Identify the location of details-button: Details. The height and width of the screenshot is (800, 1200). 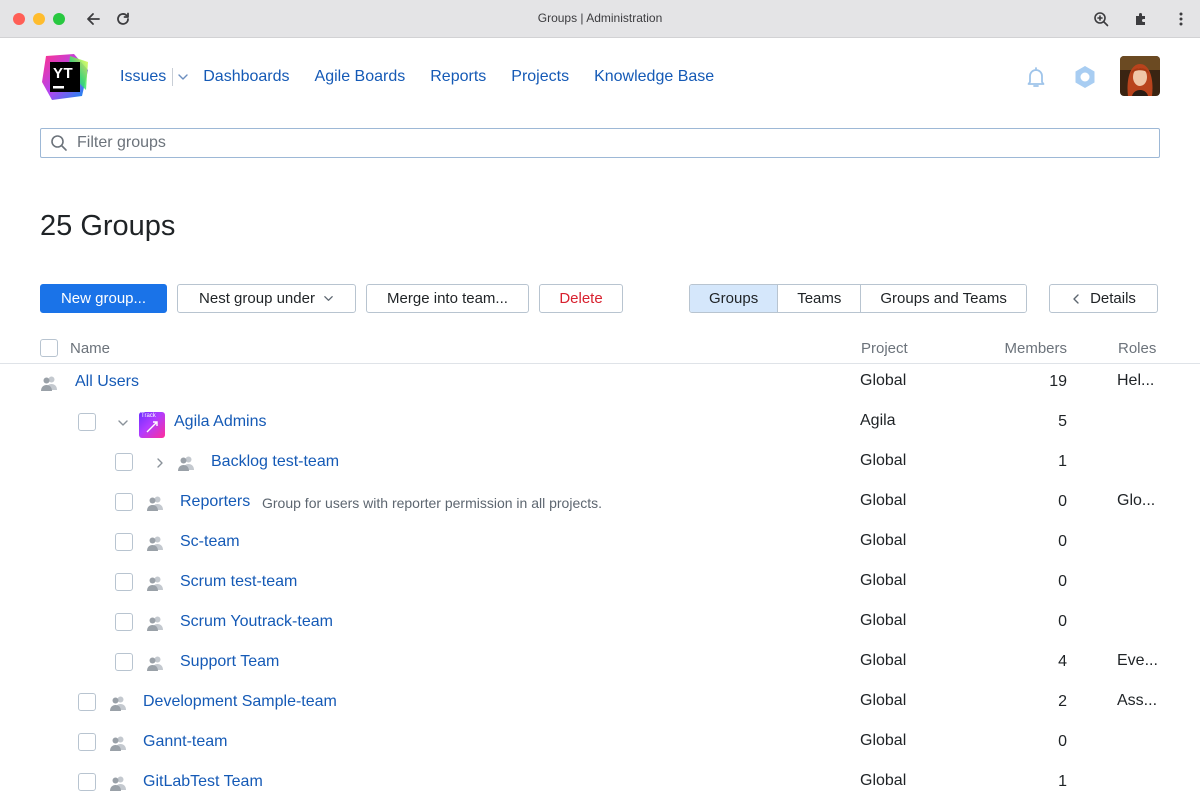
(1103, 298).